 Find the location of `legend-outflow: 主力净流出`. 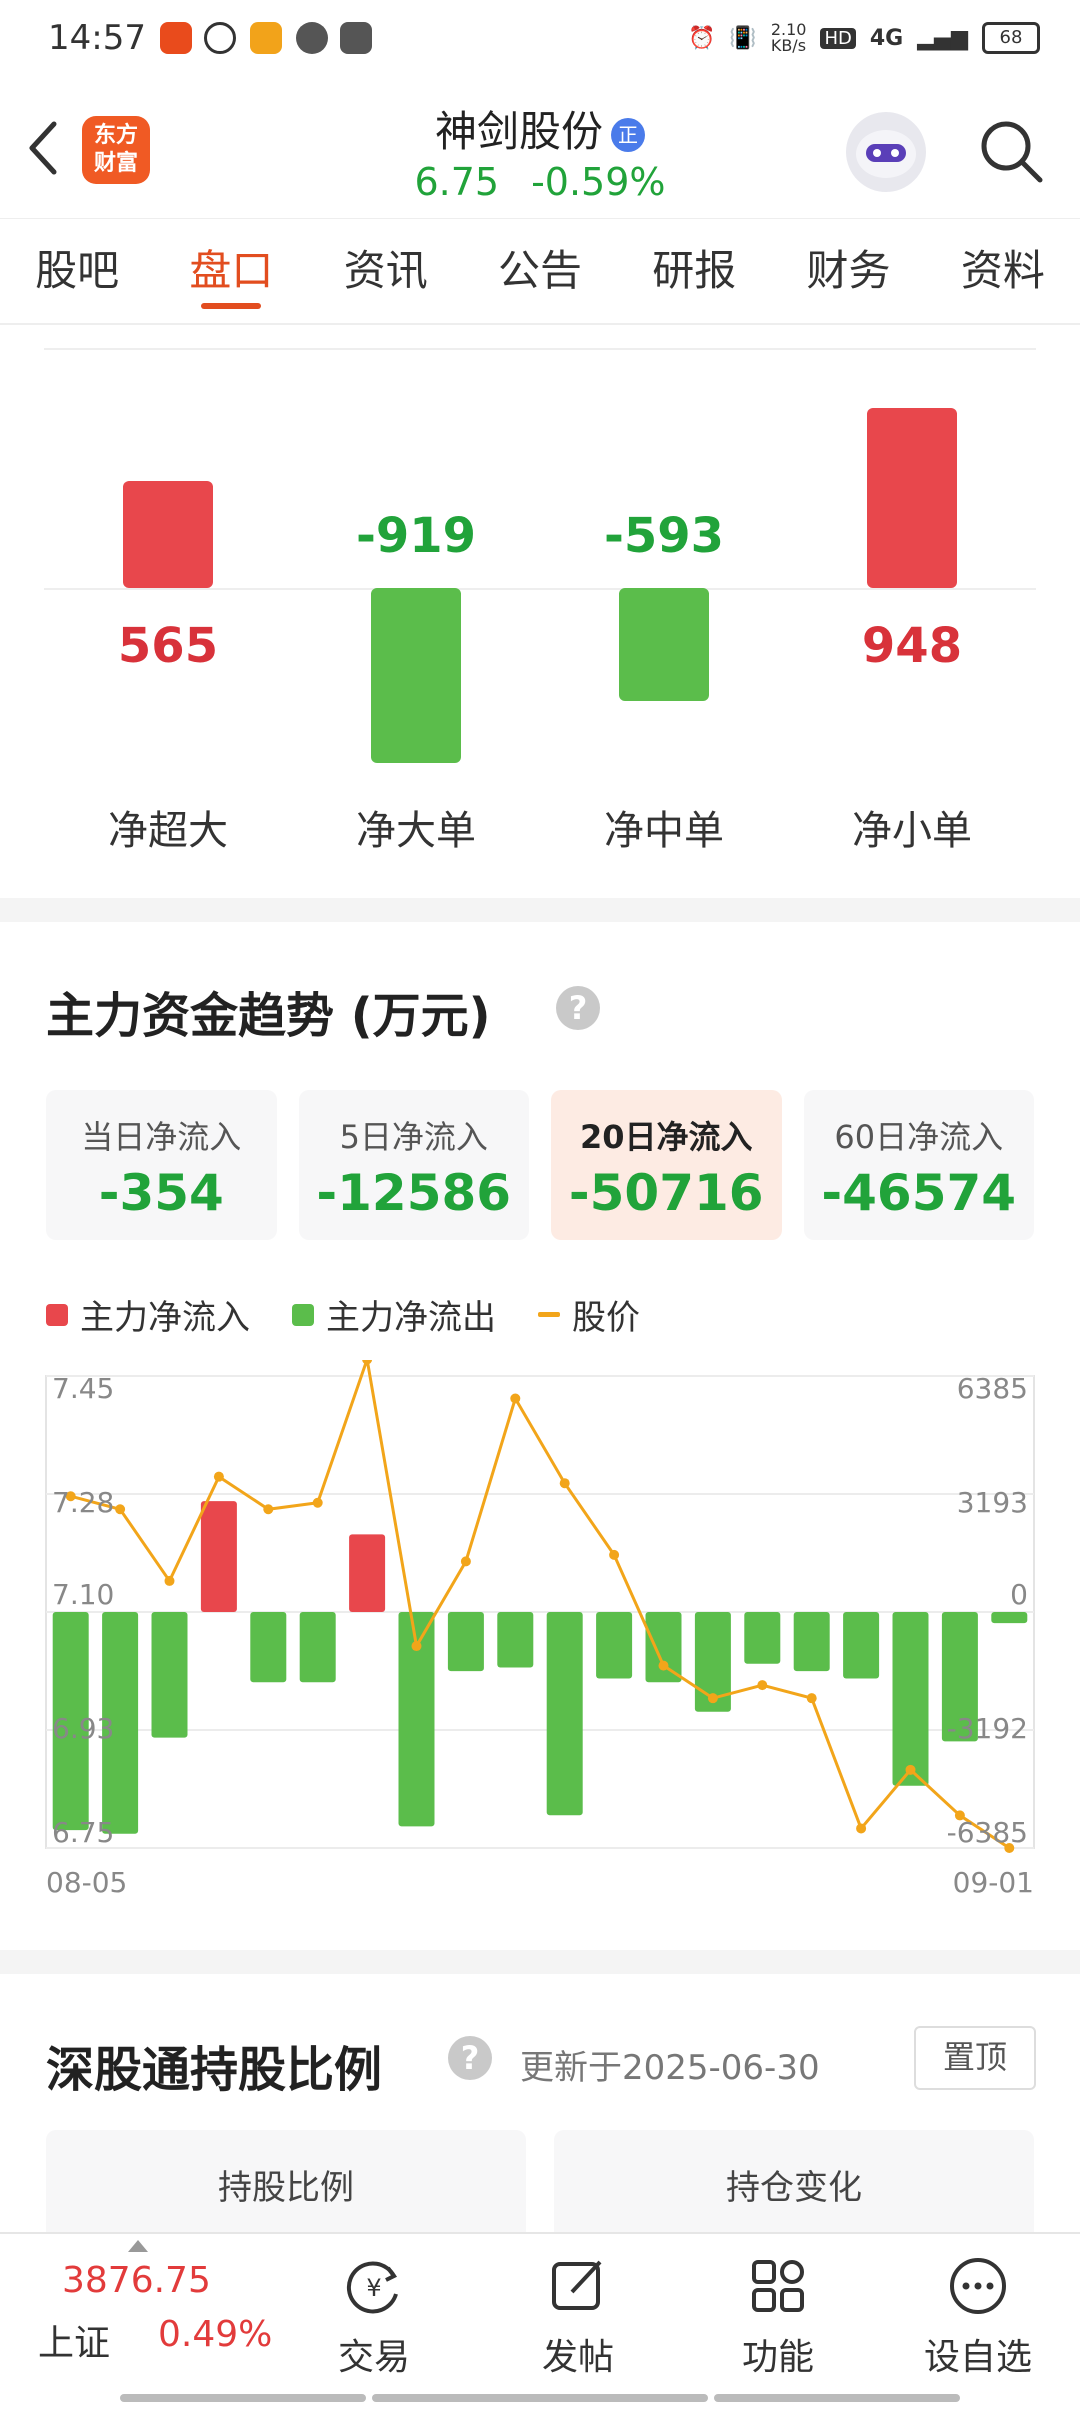

legend-outflow: 主力净流出 is located at coordinates (394, 1314).